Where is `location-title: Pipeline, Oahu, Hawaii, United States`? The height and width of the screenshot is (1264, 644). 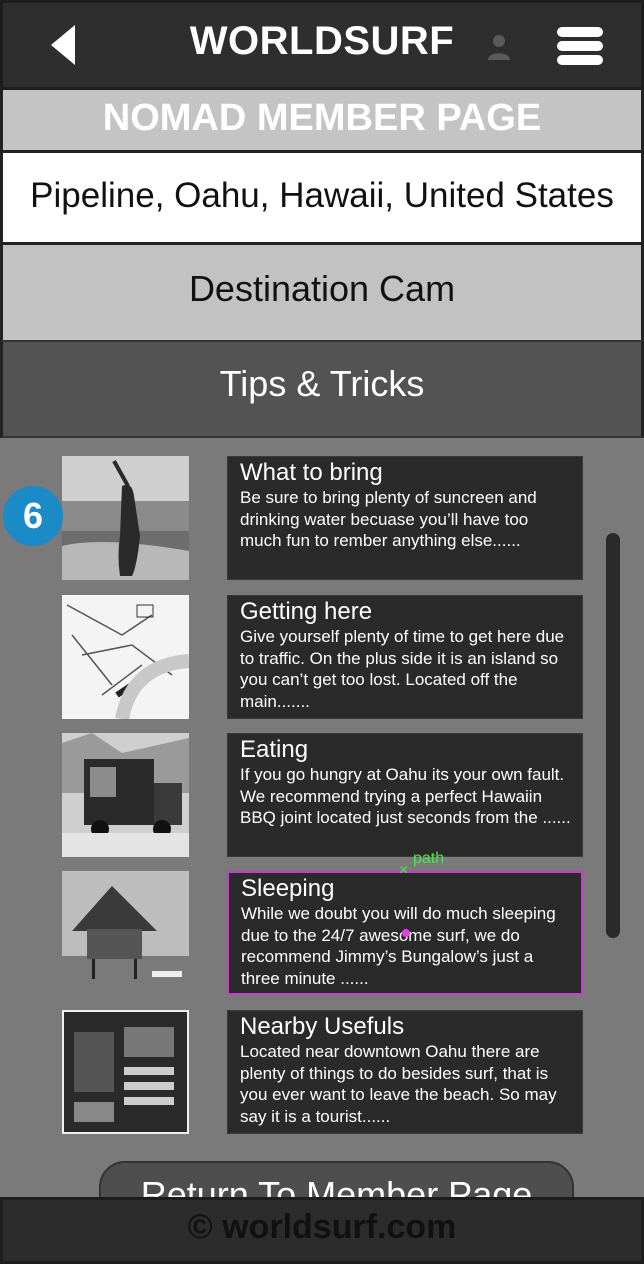
location-title: Pipeline, Oahu, Hawaii, United States is located at coordinates (322, 197).